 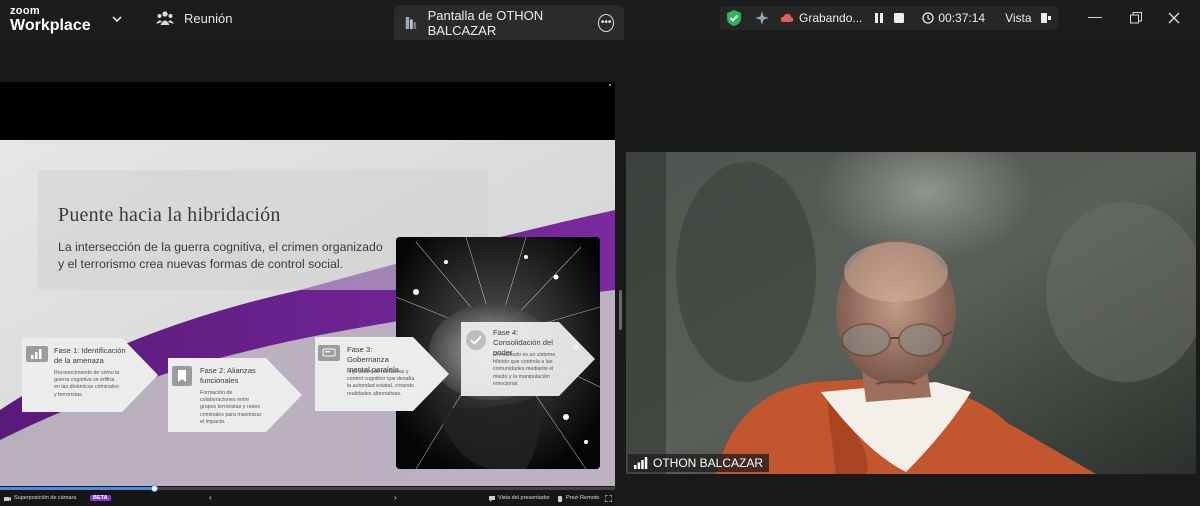 I want to click on meeting-label: Reunión, so click(x=208, y=18).